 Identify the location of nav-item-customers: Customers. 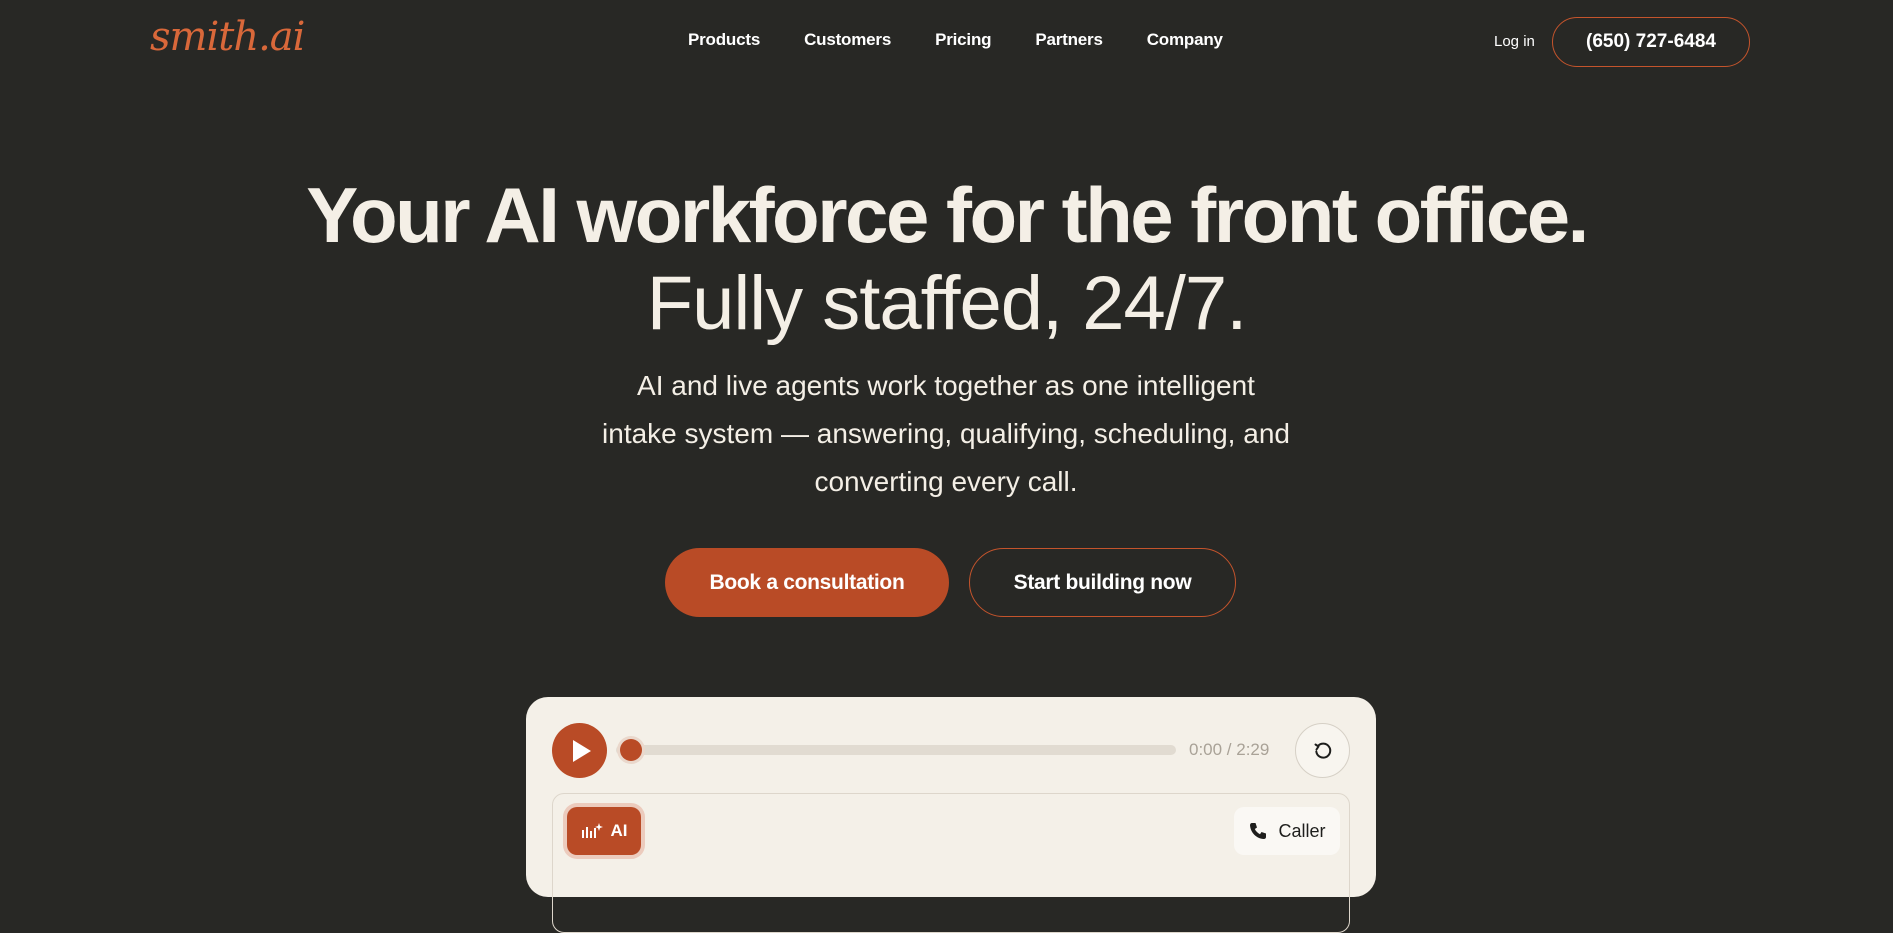
(847, 40).